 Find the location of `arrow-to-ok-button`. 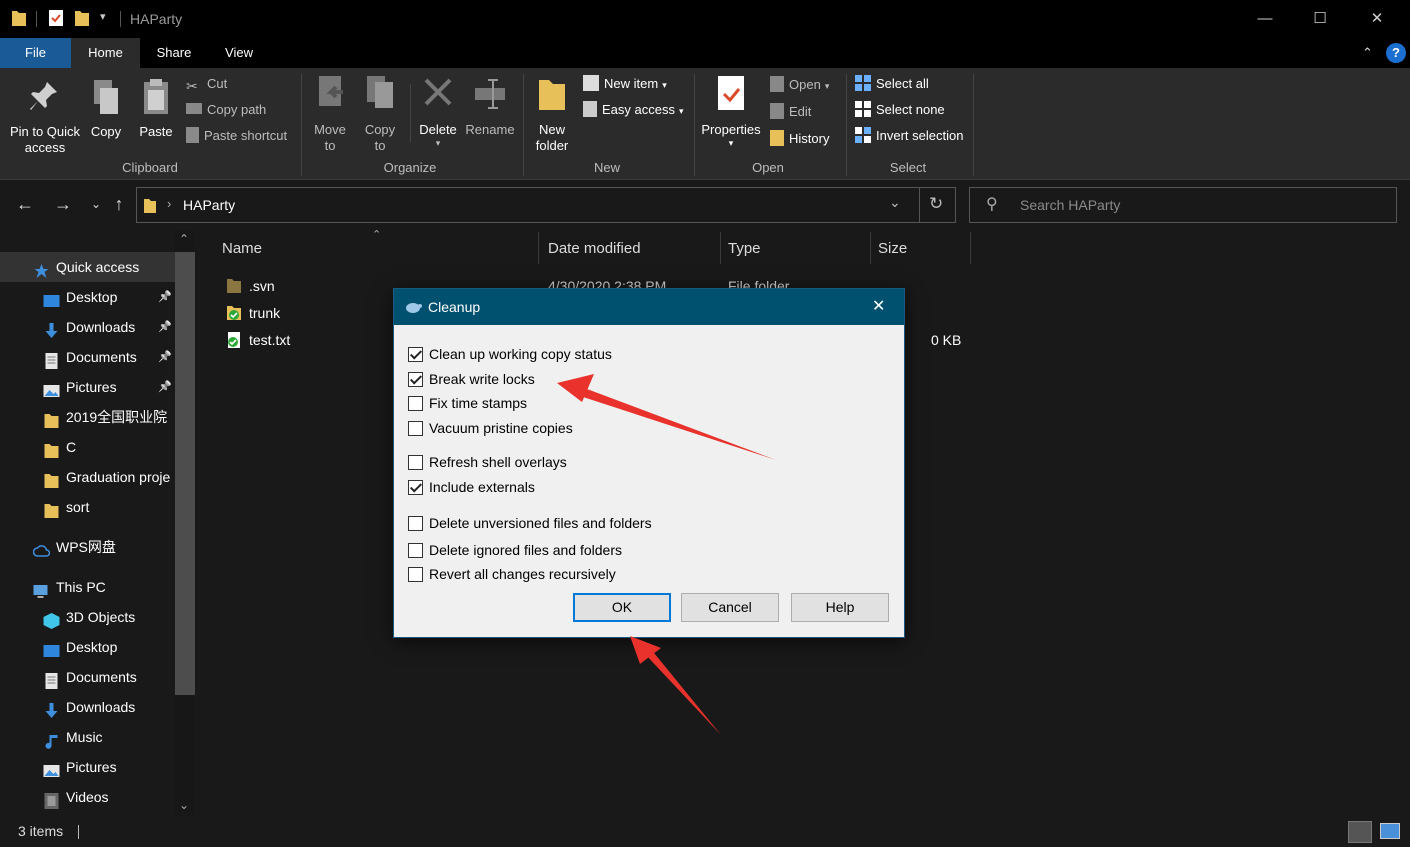

arrow-to-ok-button is located at coordinates (675, 685).